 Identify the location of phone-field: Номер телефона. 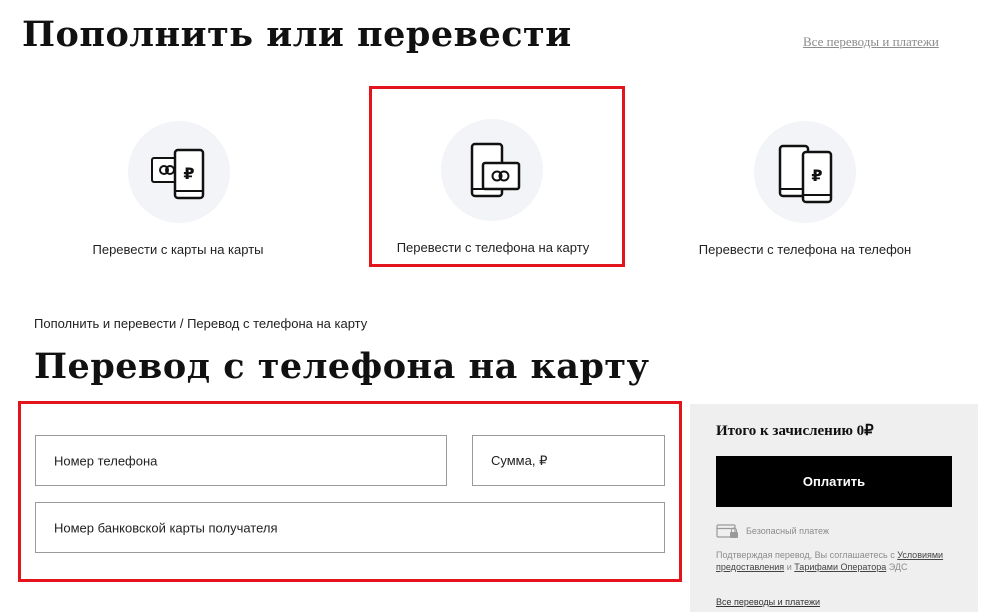
(241, 460).